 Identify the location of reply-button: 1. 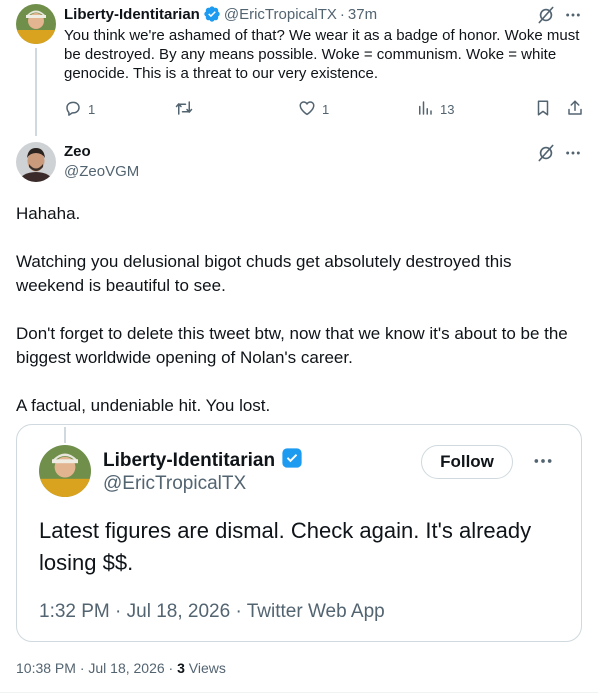
(79, 109).